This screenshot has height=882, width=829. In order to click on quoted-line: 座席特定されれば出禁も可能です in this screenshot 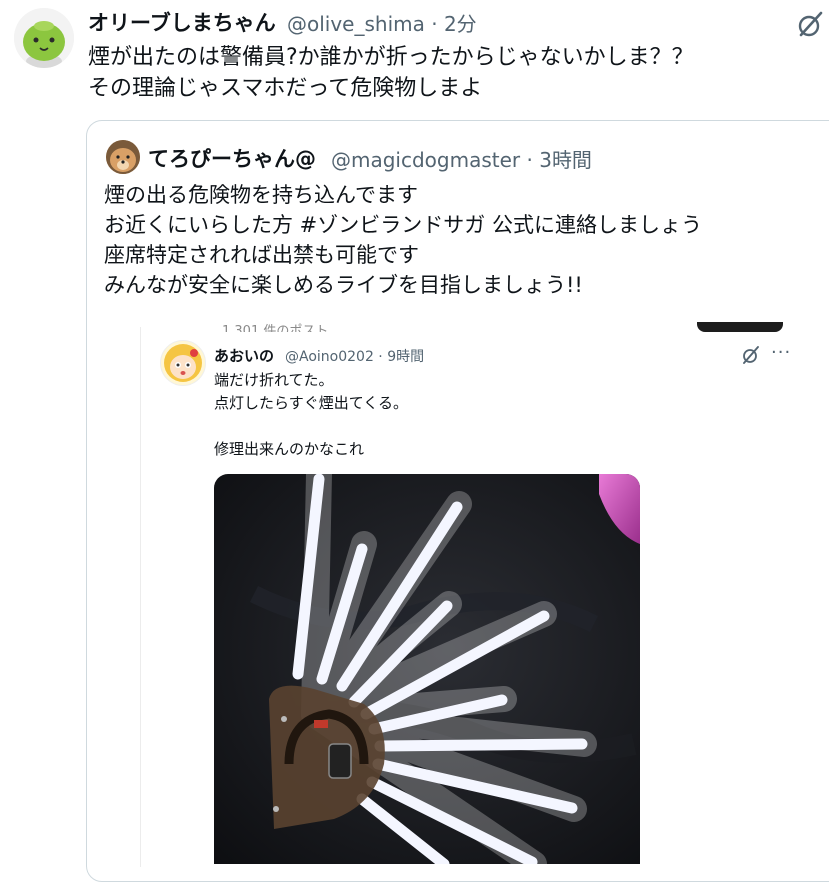, I will do `click(261, 255)`.